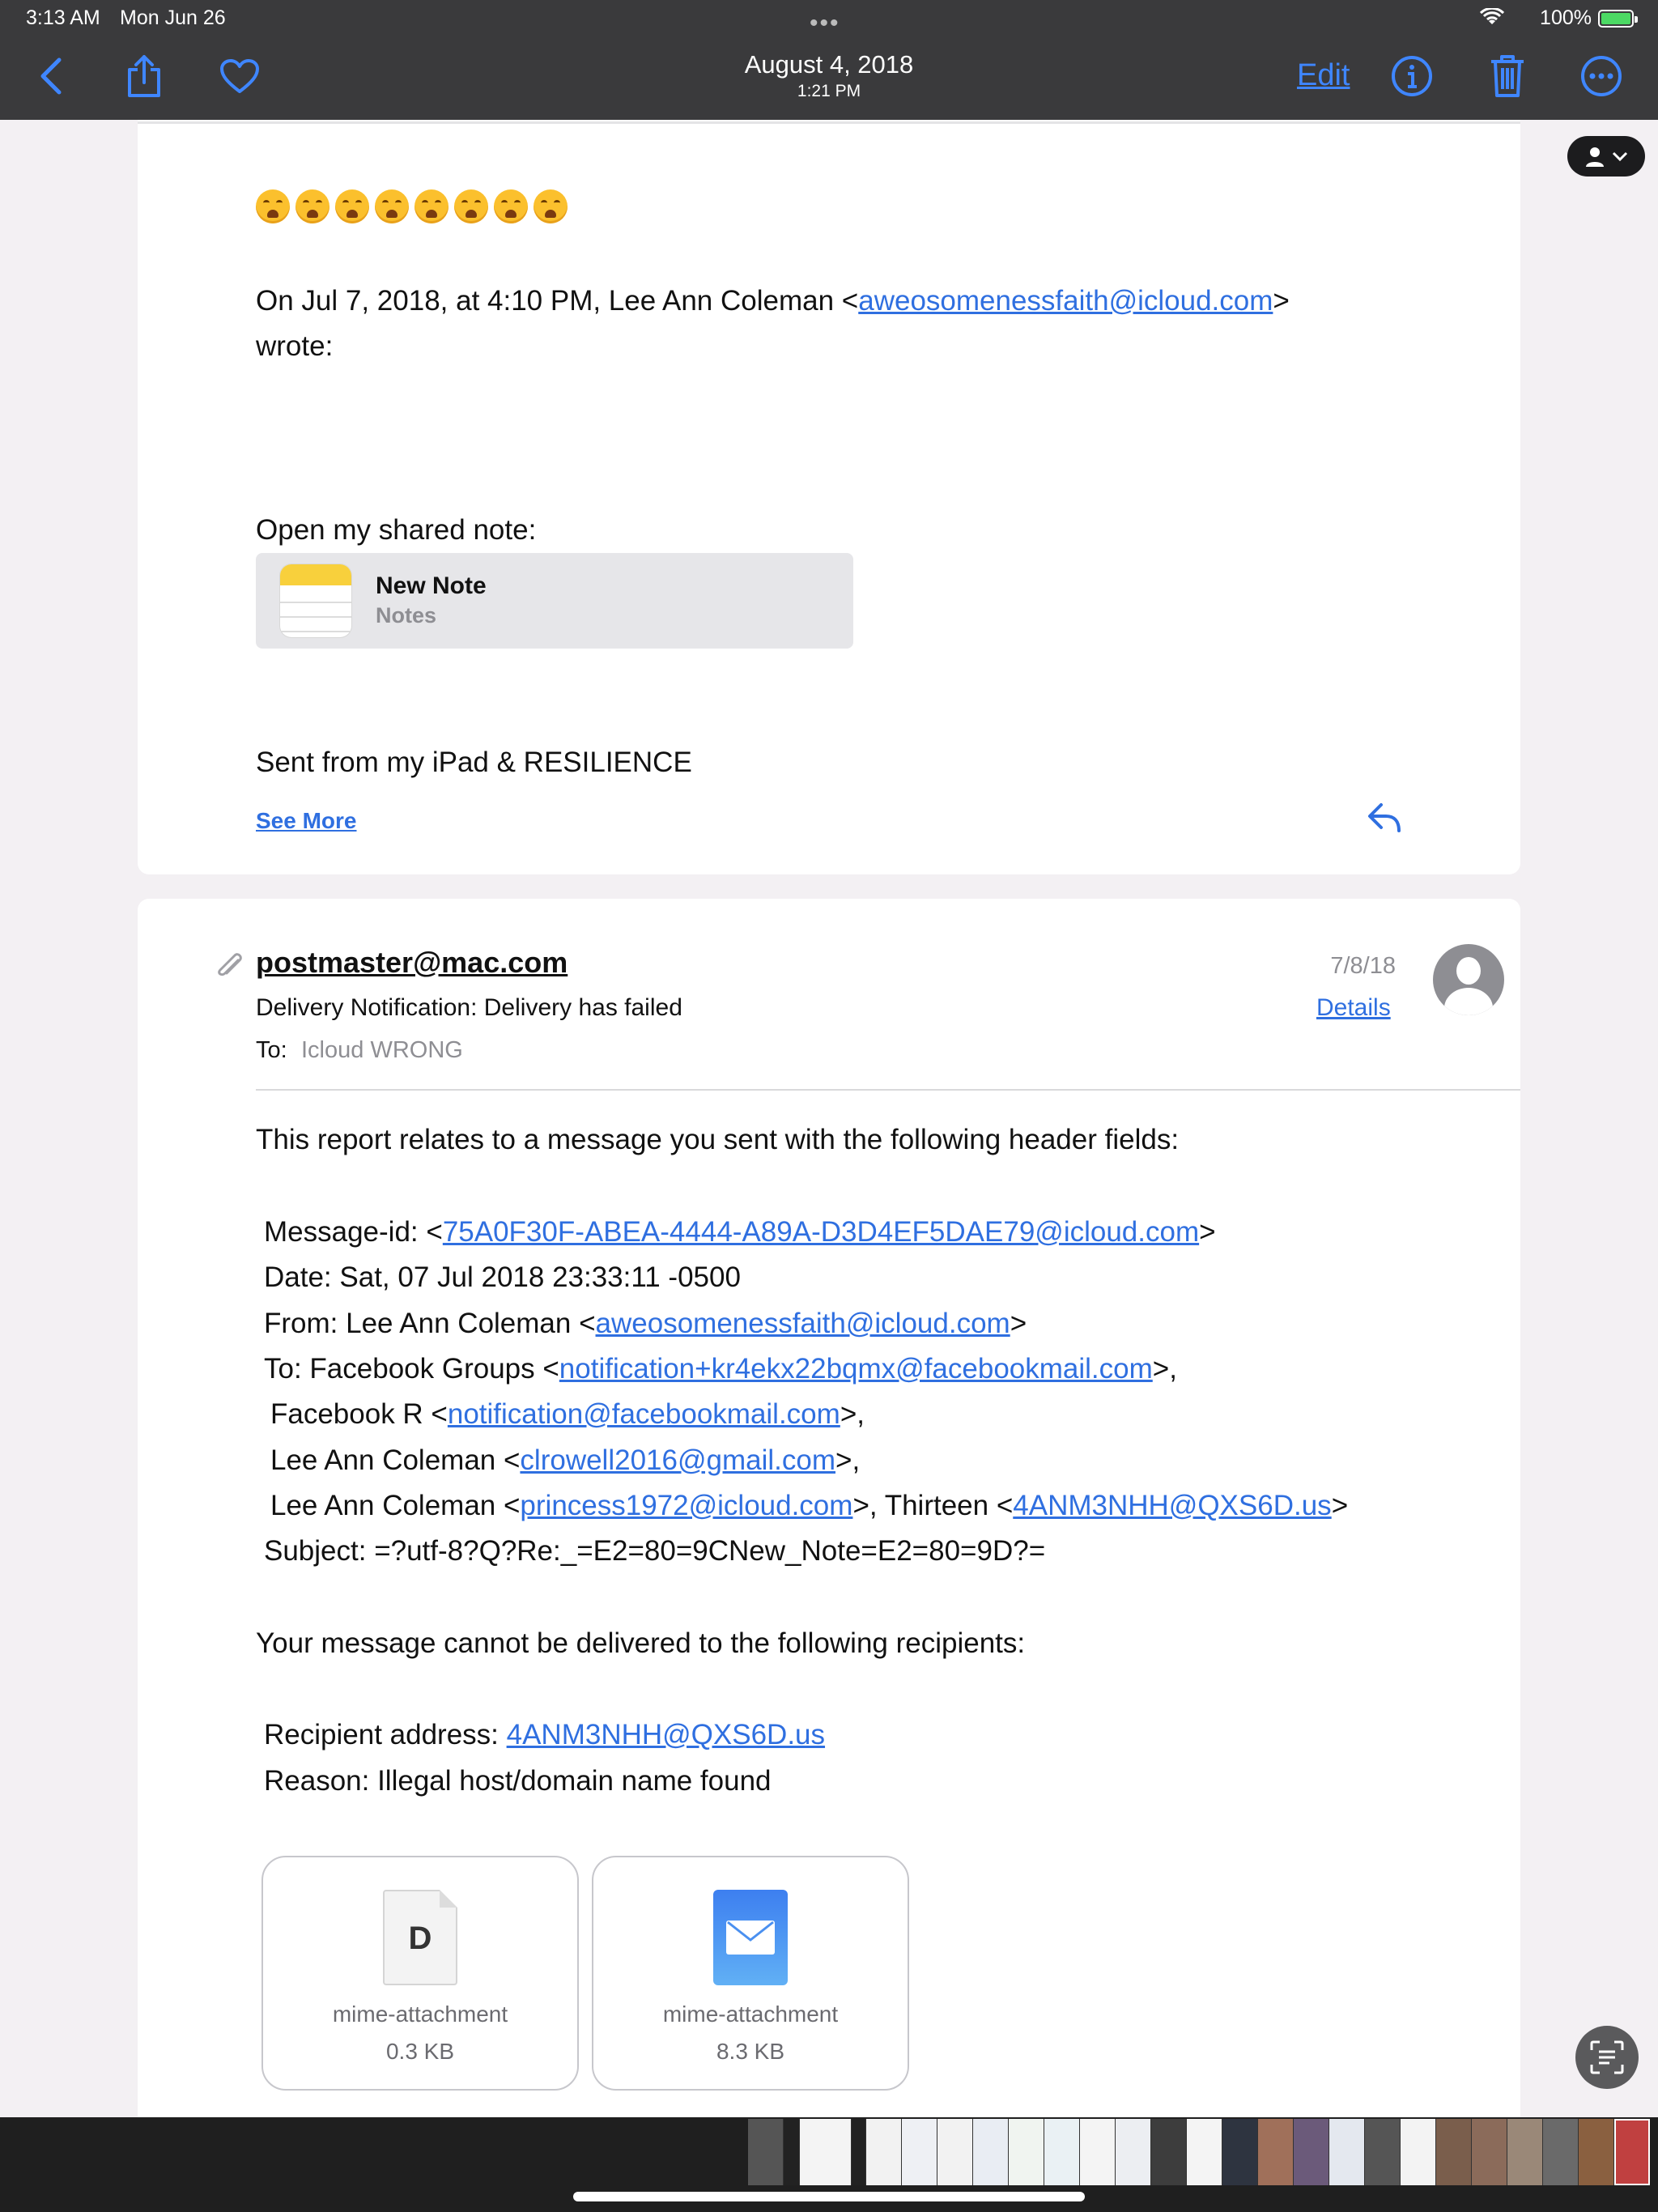 This screenshot has height=2212, width=1658. What do you see at coordinates (502, 1277) in the screenshot?
I see `header-date: Date: Sat, 07 Jul 2018 23:33:11 -0500` at bounding box center [502, 1277].